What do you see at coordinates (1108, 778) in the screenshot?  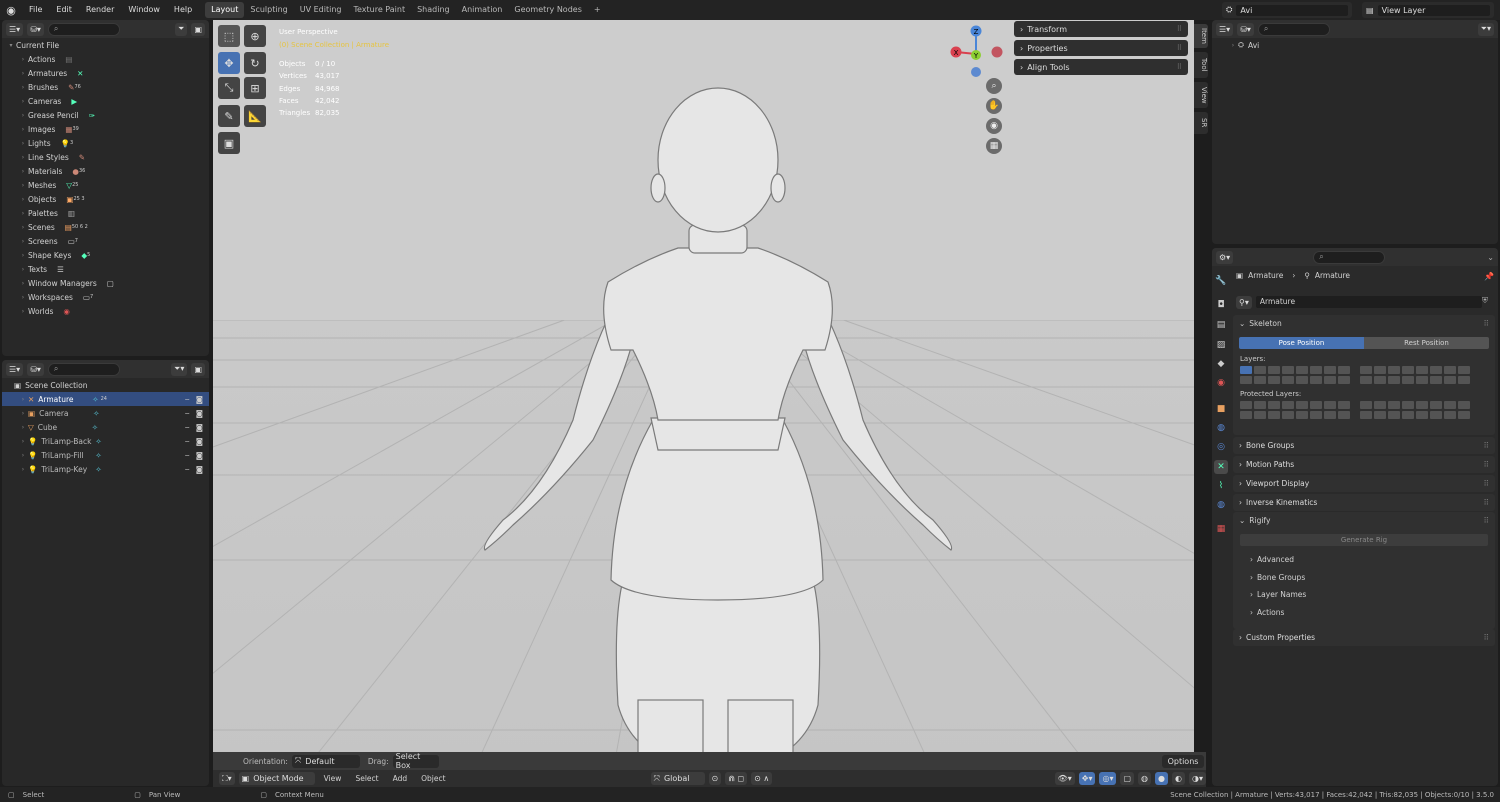 I see `overlay-toggle-icon: ◎▾` at bounding box center [1108, 778].